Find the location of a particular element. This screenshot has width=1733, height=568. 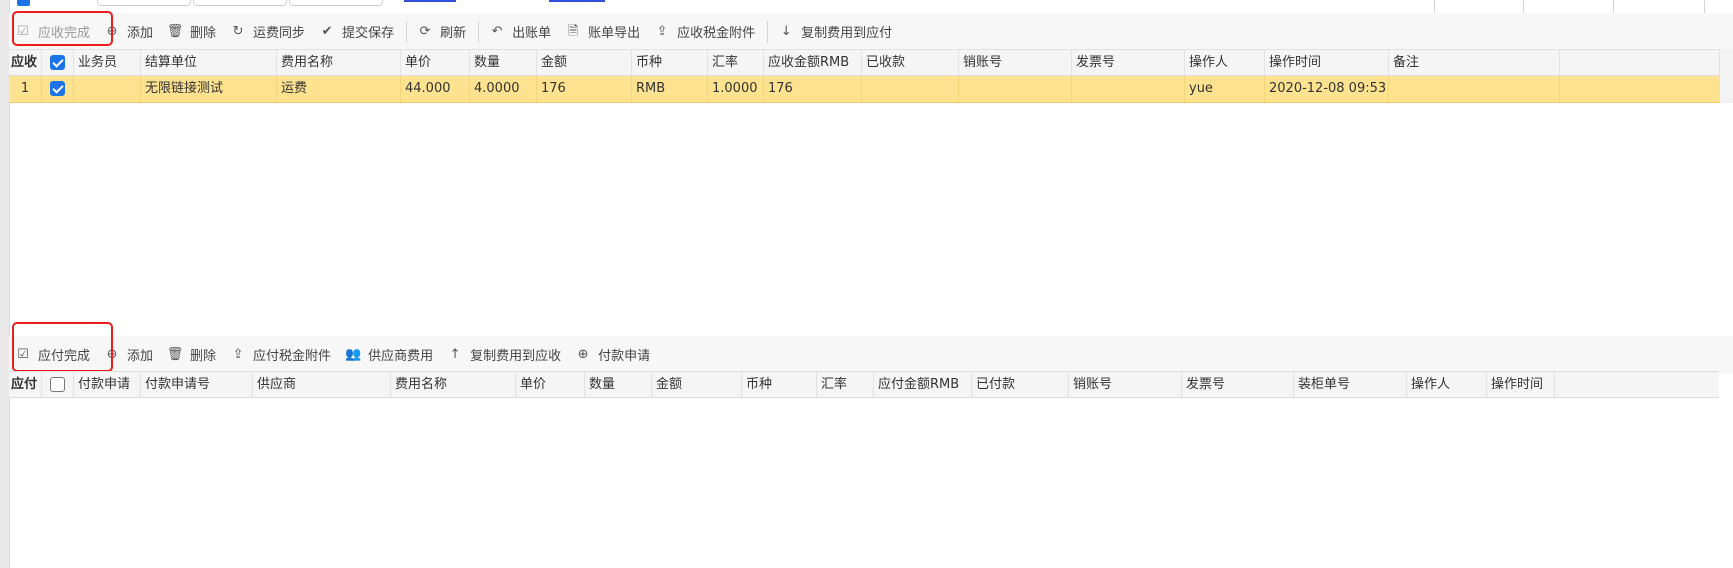

complete-payable-button: ☑ 应付完成 is located at coordinates (53, 355).